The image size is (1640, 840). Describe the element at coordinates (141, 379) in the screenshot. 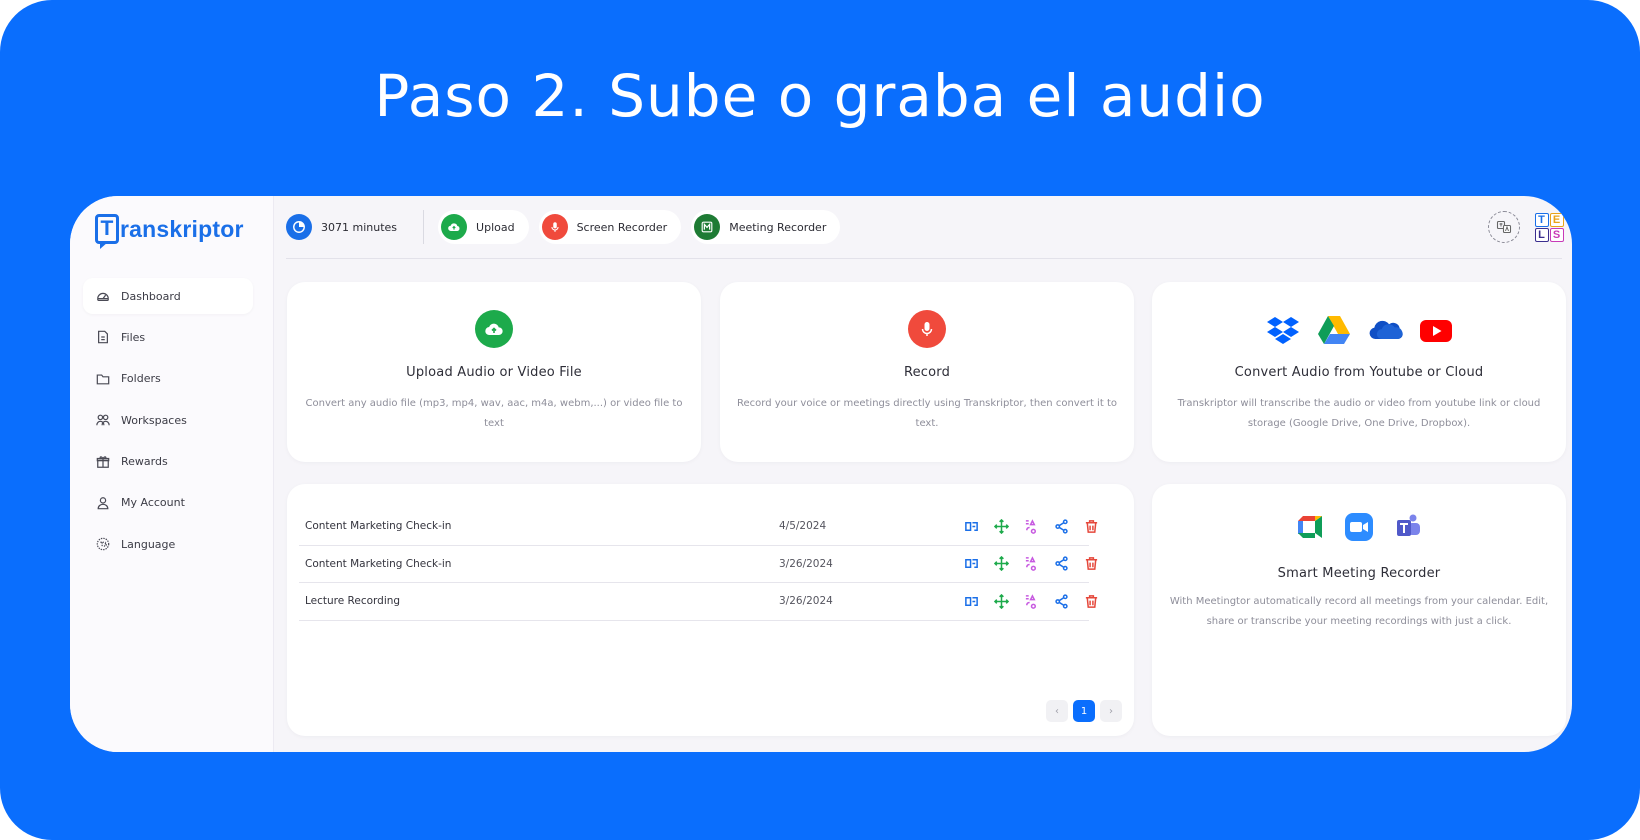

I see `sidebar-item-label: Folders` at that location.